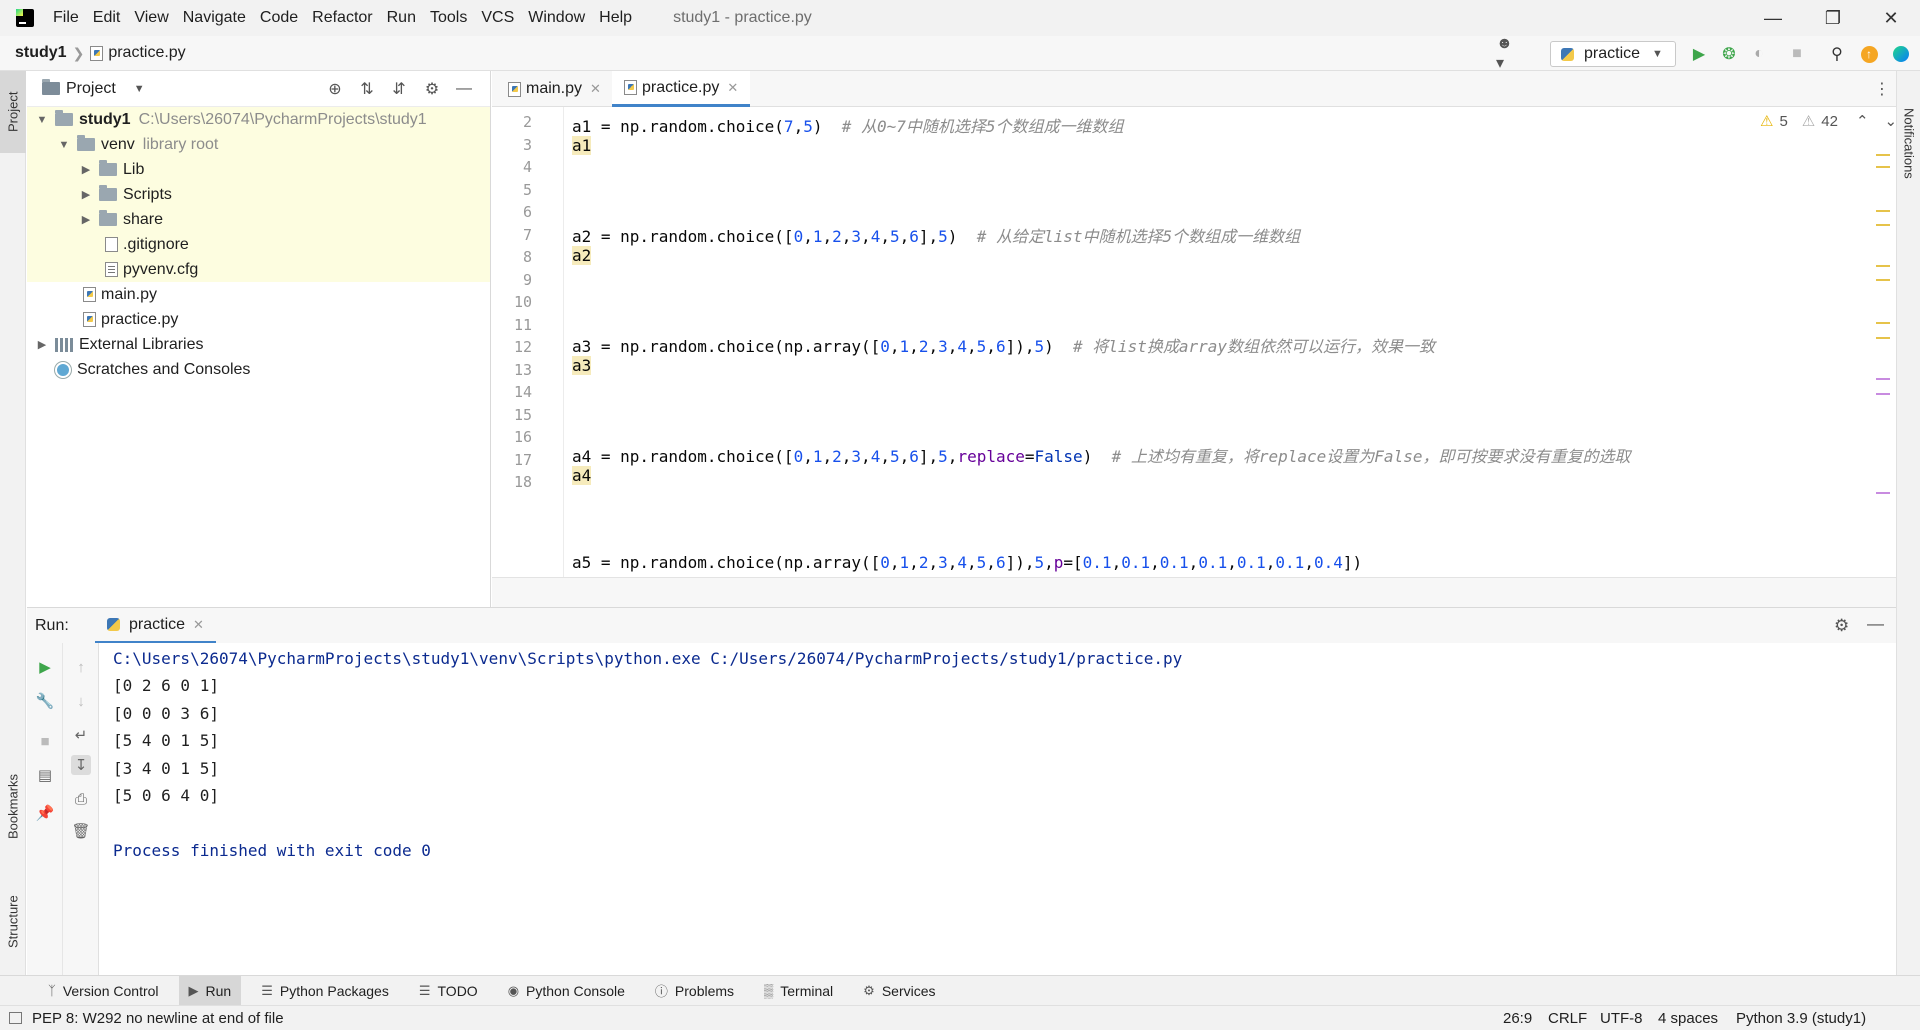 The image size is (1920, 1030). What do you see at coordinates (1194, 592) in the screenshot?
I see `editor-horizontal-scrollbar` at bounding box center [1194, 592].